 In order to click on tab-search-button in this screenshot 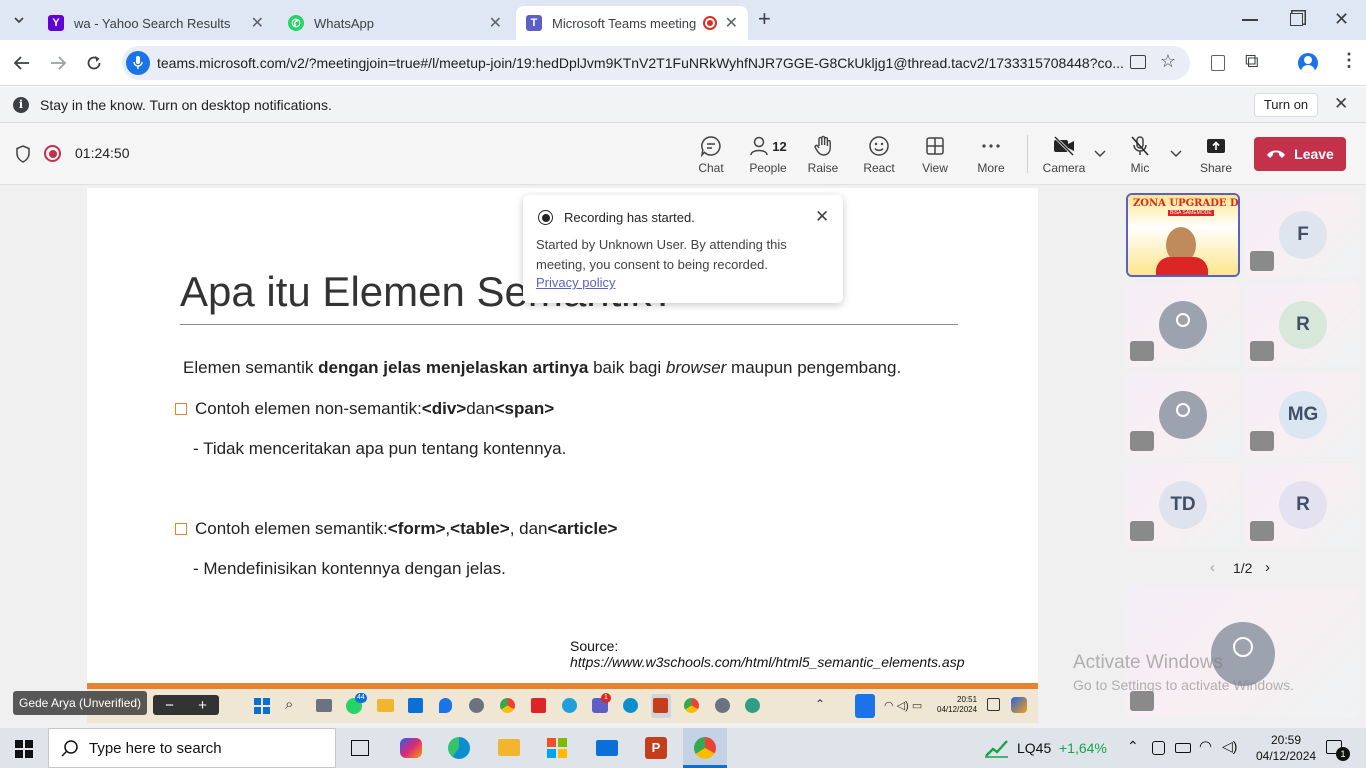, I will do `click(19, 20)`.